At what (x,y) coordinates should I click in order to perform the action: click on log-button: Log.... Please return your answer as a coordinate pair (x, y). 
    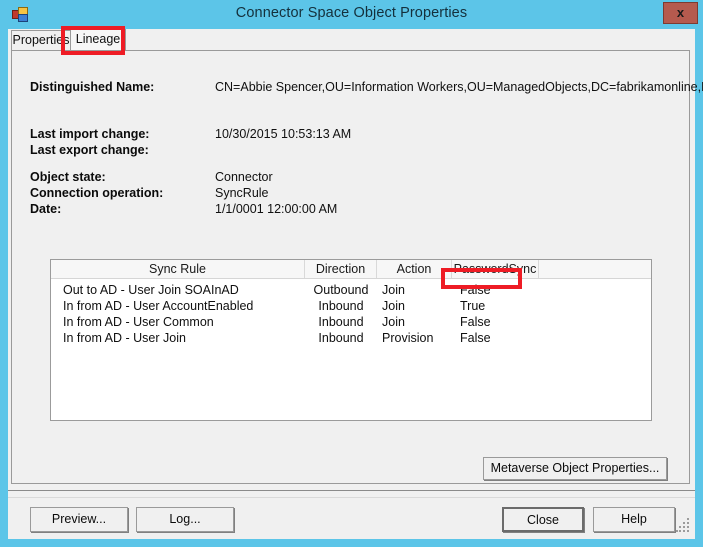
    Looking at the image, I should click on (185, 519).